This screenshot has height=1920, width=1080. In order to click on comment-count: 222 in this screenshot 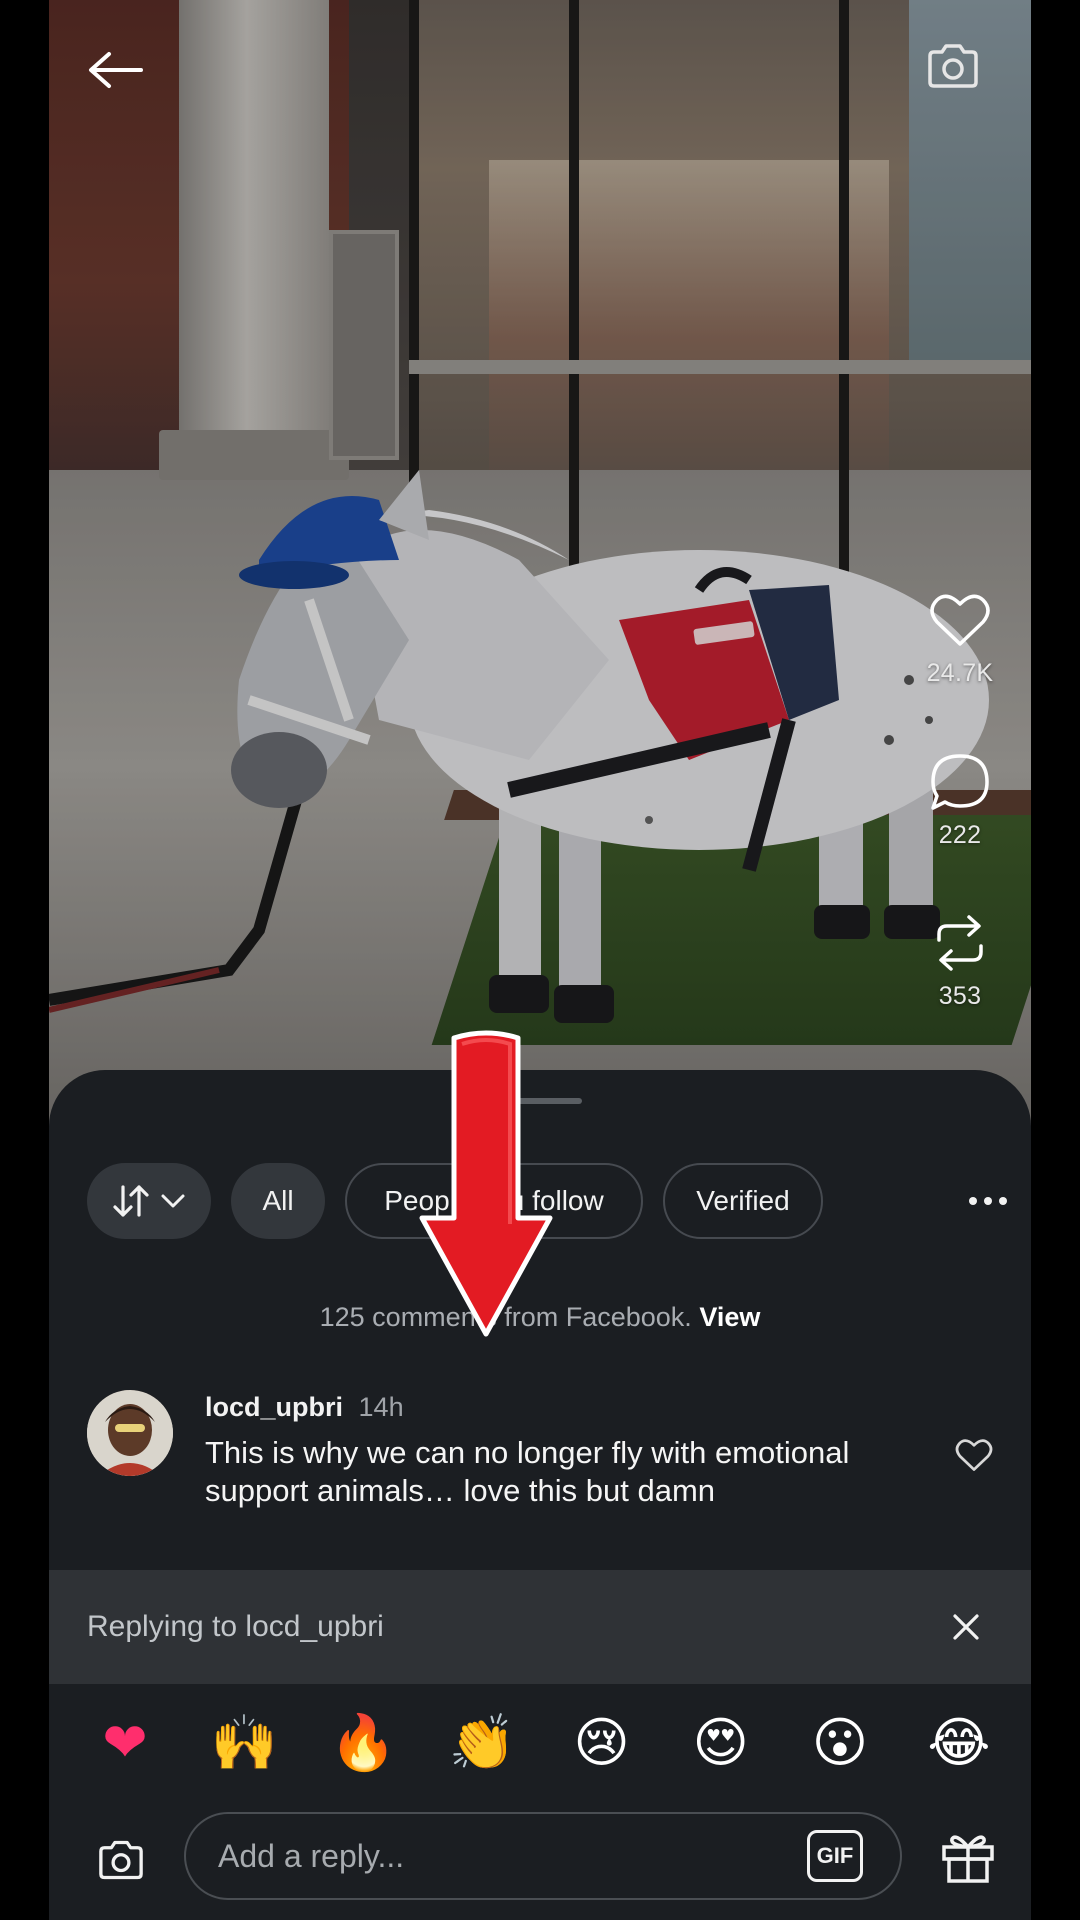, I will do `click(960, 835)`.